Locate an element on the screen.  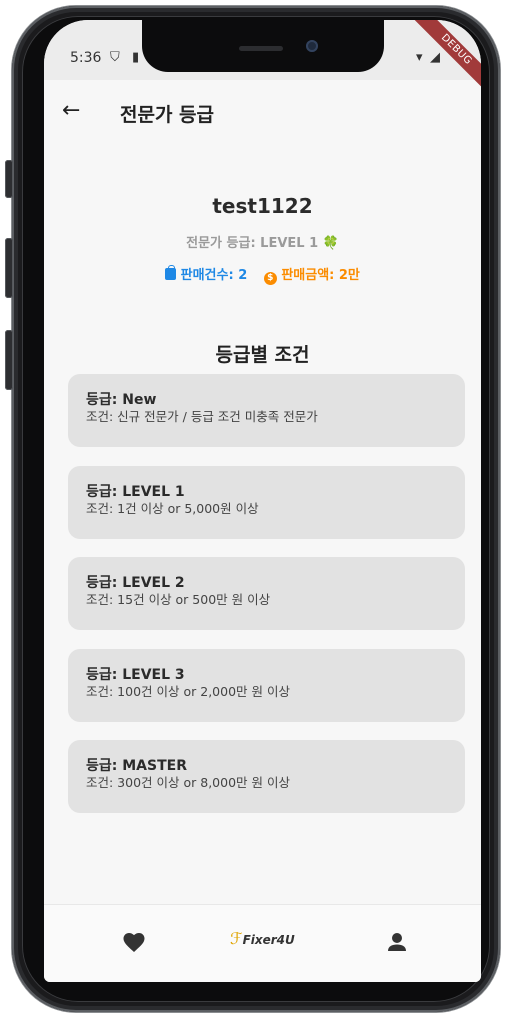
fixer-logo-icon: ℱ is located at coordinates (236, 938).